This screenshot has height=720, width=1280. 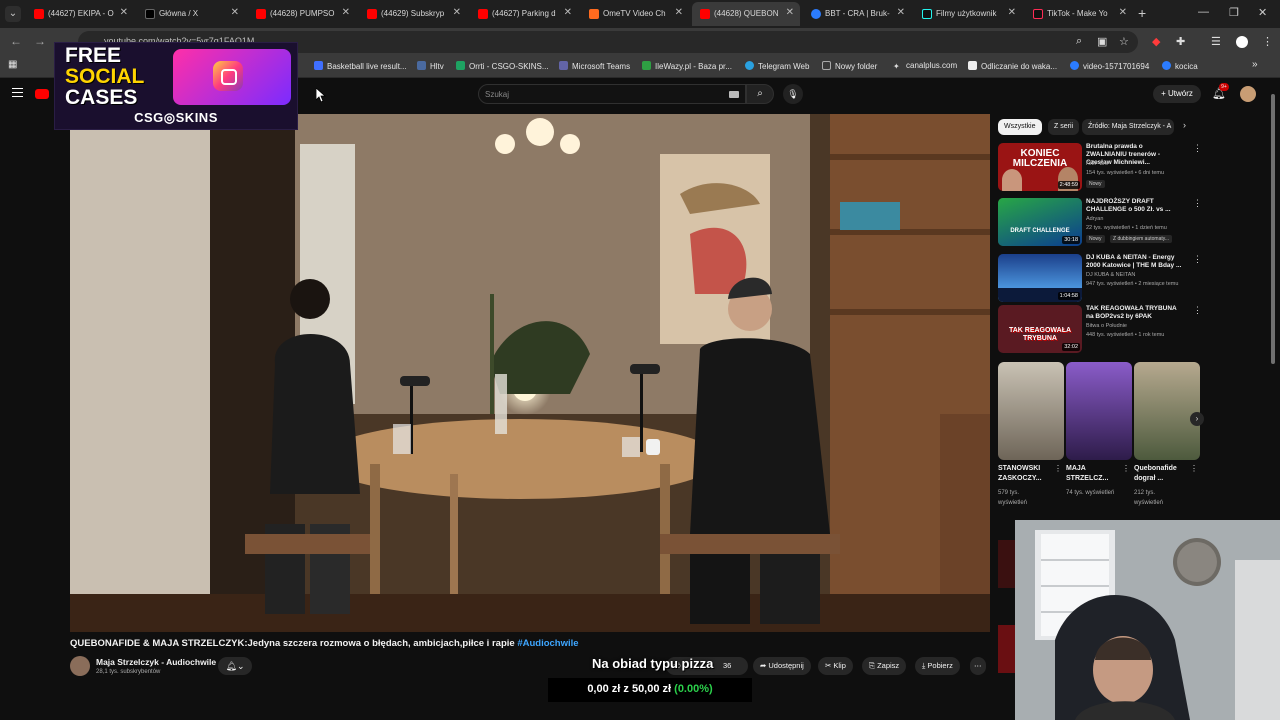 What do you see at coordinates (13, 14) in the screenshot?
I see `tab-search-icon: ⌄` at bounding box center [13, 14].